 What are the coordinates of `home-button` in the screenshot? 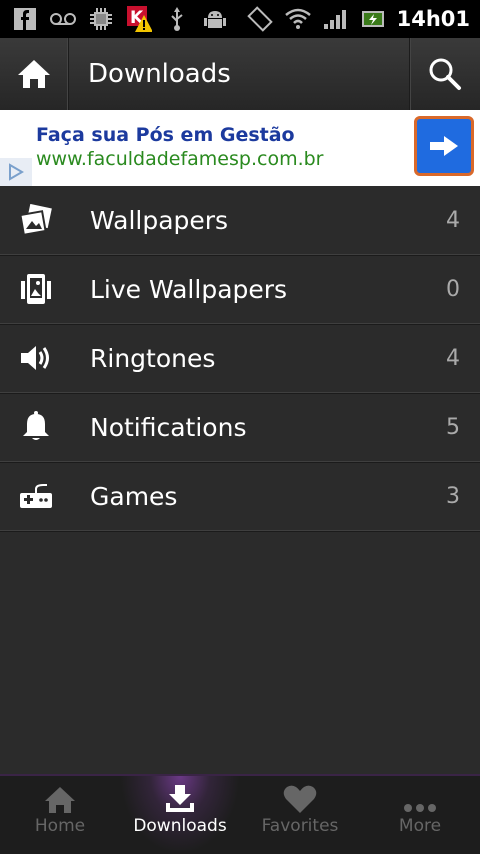 It's located at (34, 74).